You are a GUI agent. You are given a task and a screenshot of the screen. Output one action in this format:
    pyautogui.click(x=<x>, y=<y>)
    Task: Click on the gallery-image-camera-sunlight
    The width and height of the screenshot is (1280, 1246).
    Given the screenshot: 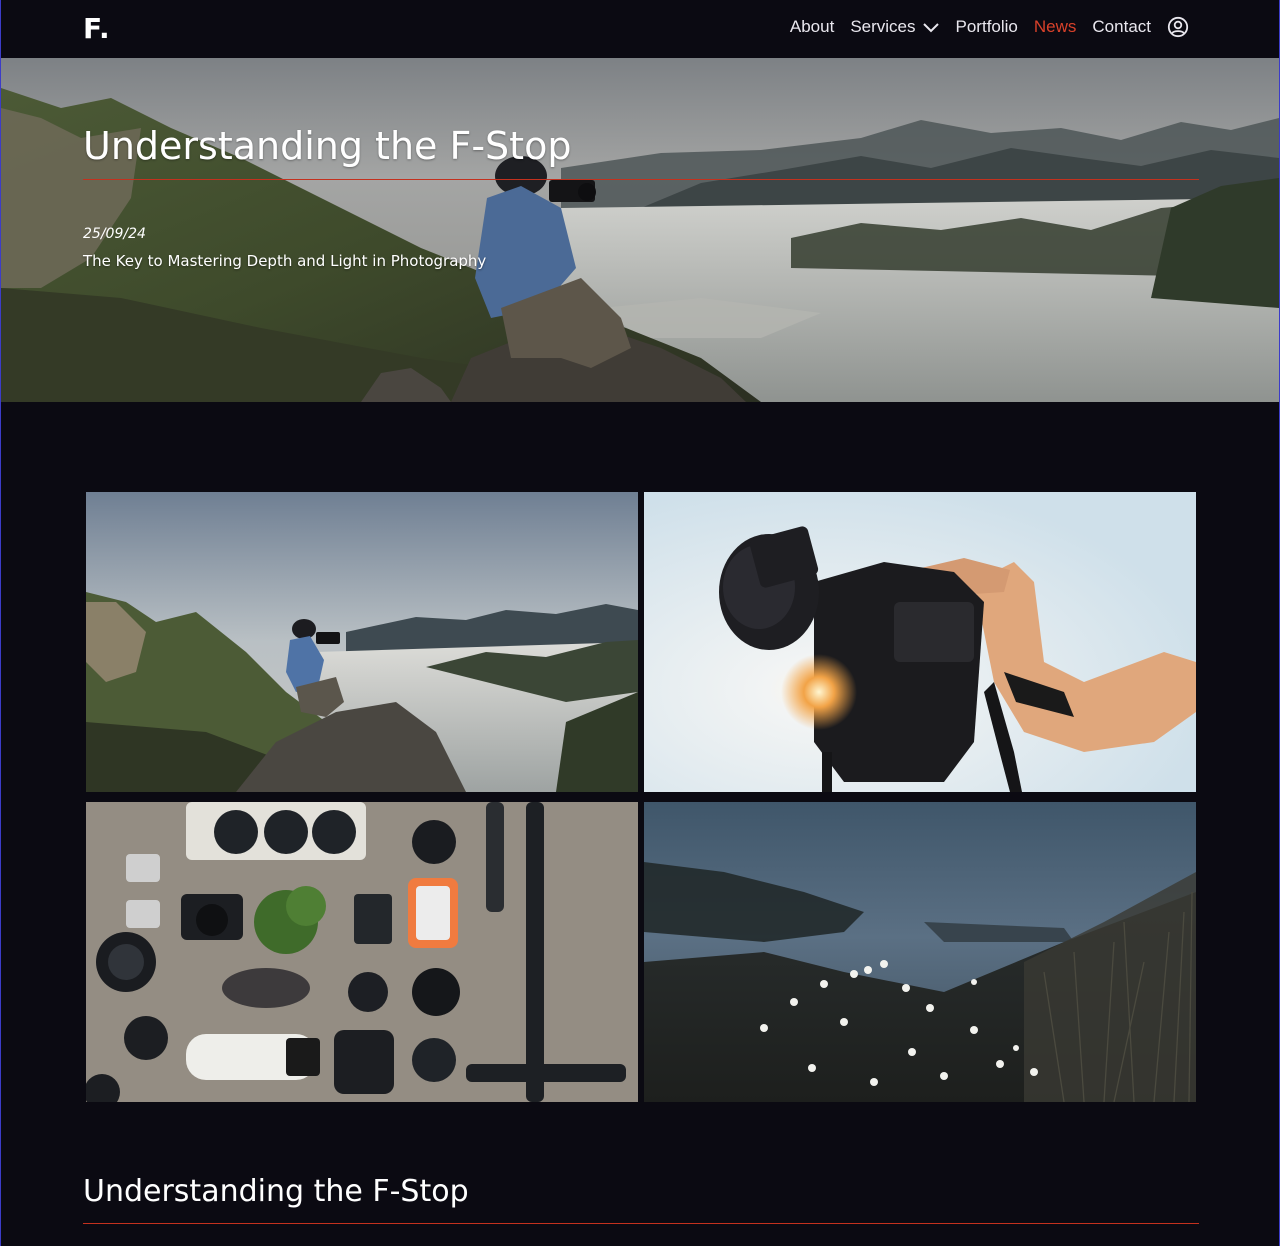 What is the action you would take?
    pyautogui.click(x=920, y=642)
    